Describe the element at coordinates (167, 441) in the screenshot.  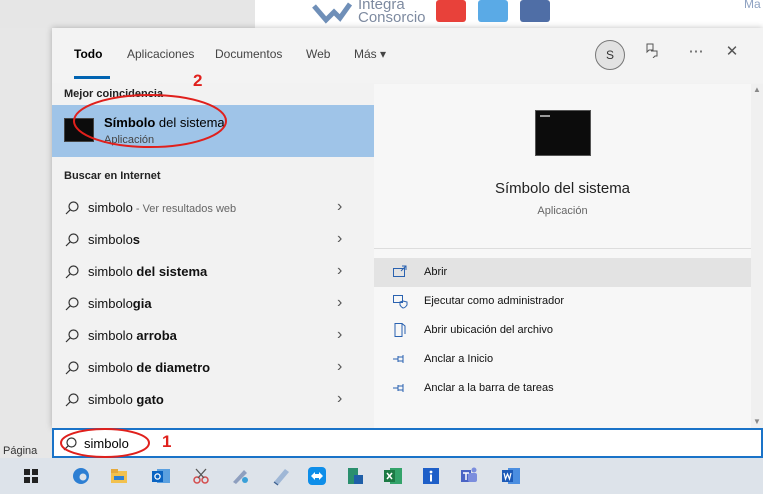
I see `annotation-number-1: 1` at that location.